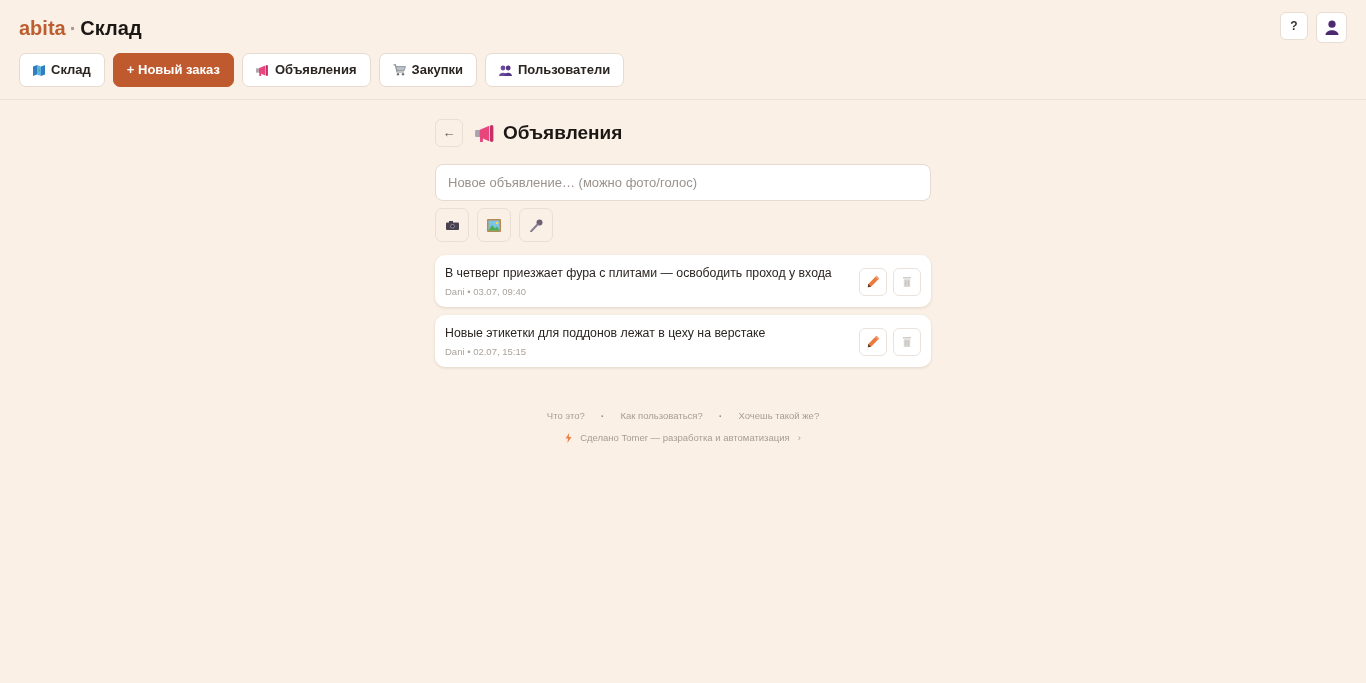  I want to click on announcement-meta: Dani • 03.07, 09:40, so click(486, 291).